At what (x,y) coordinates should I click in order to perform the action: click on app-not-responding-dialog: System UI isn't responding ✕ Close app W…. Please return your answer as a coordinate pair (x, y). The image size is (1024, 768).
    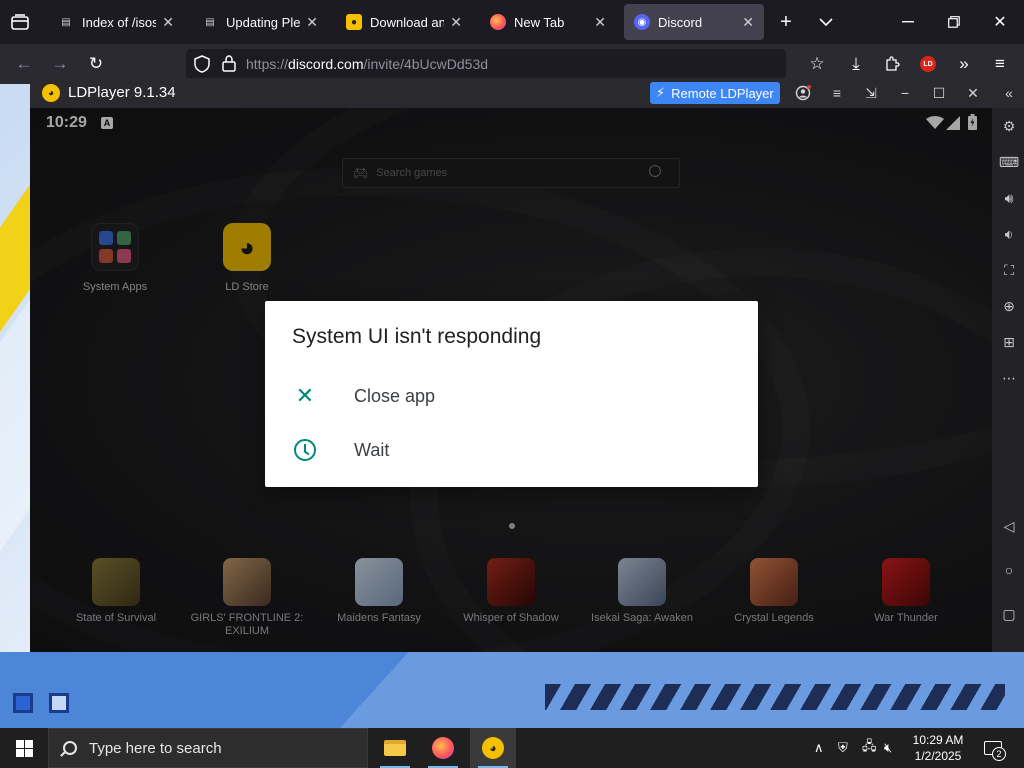
    Looking at the image, I should click on (511, 394).